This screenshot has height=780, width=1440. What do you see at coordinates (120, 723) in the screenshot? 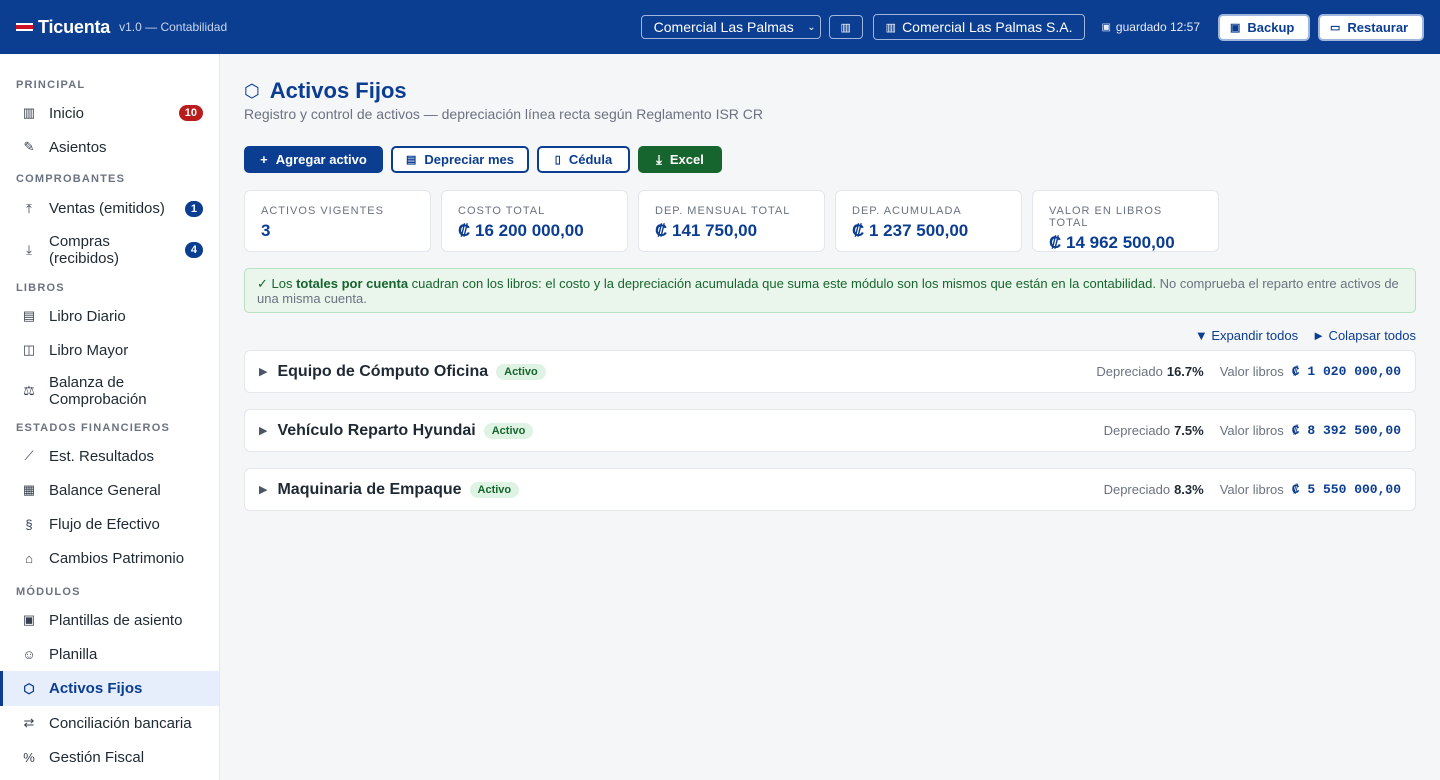
I see `sidebar-item-label: Conciliación bancaria` at bounding box center [120, 723].